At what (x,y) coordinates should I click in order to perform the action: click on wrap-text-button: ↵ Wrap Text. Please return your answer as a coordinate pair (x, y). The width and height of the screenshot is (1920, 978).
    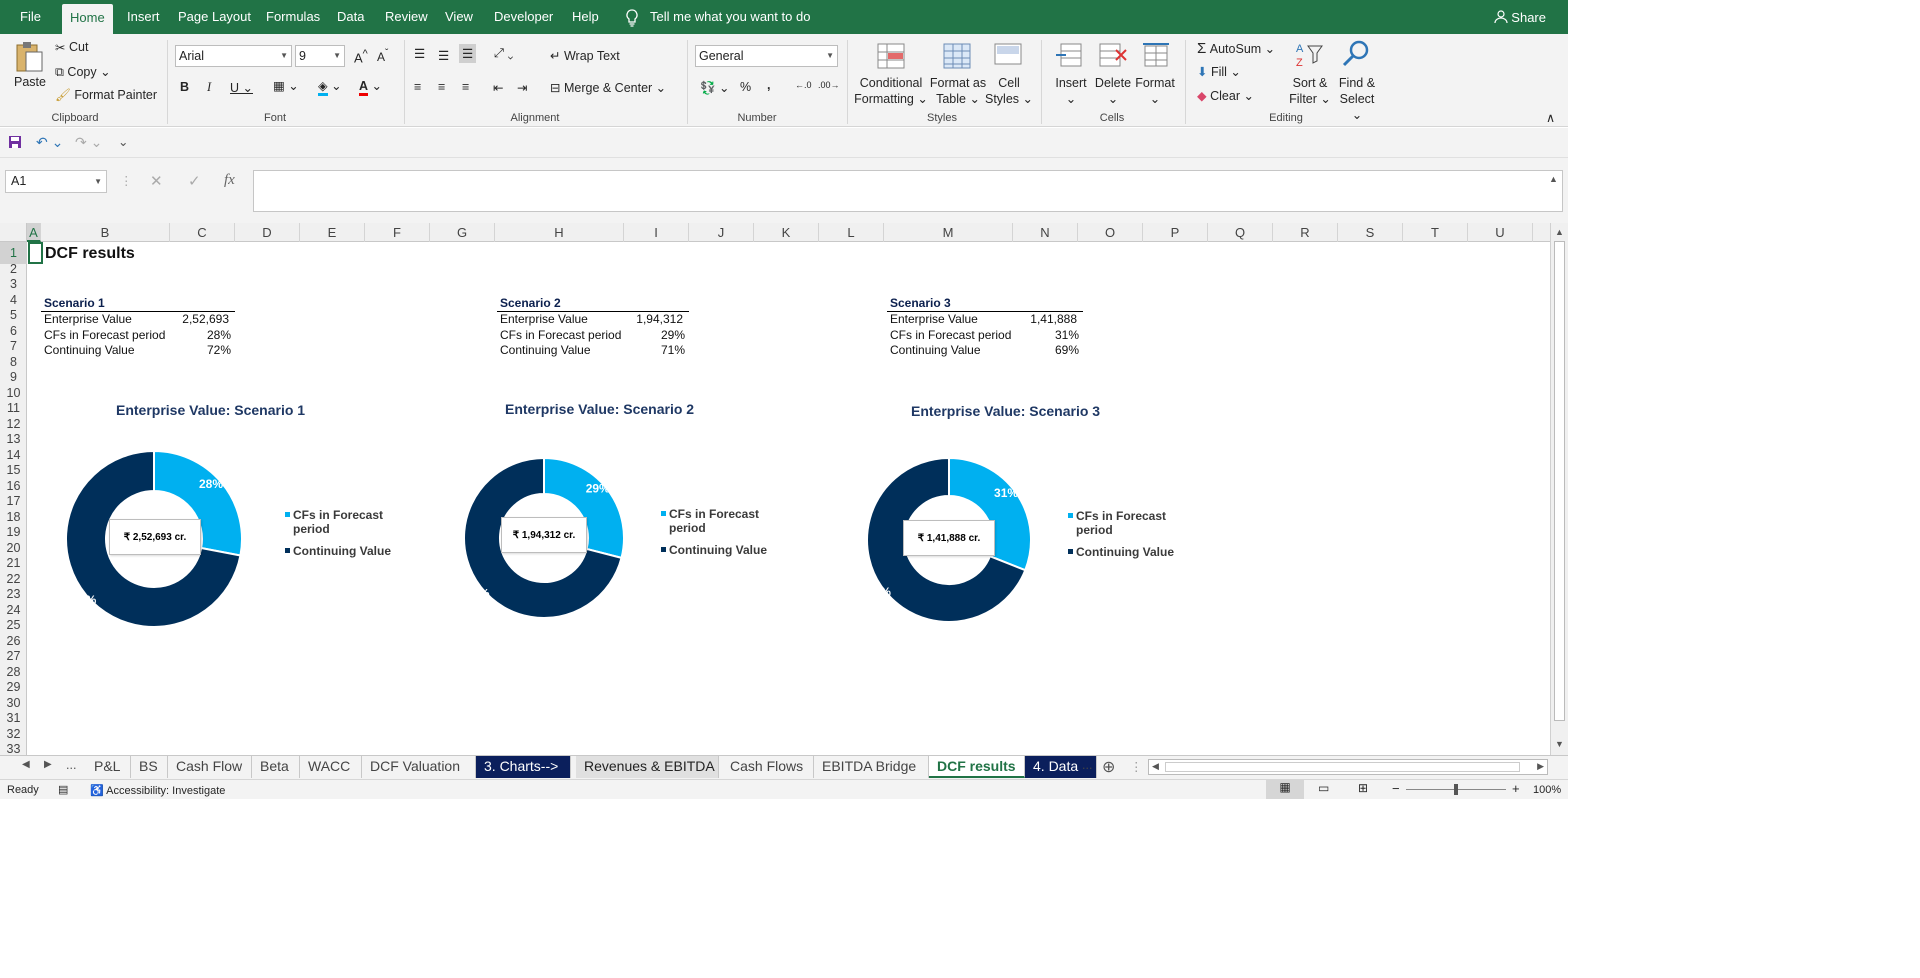
    Looking at the image, I should click on (585, 55).